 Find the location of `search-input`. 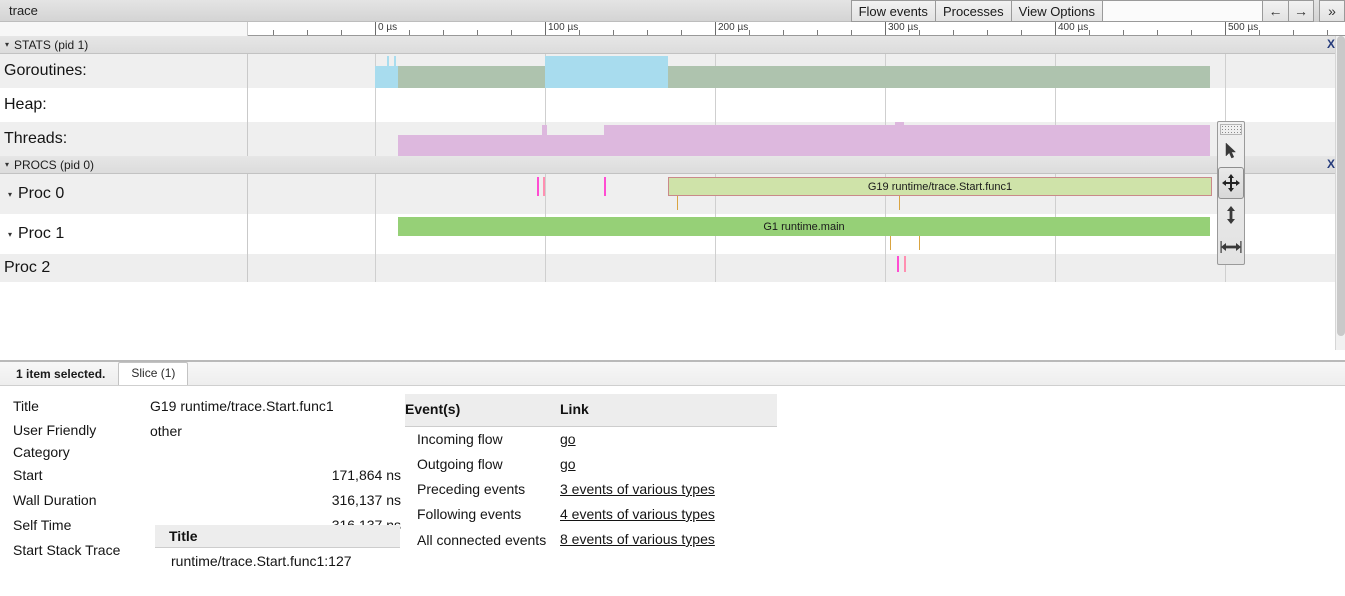

search-input is located at coordinates (1182, 11).